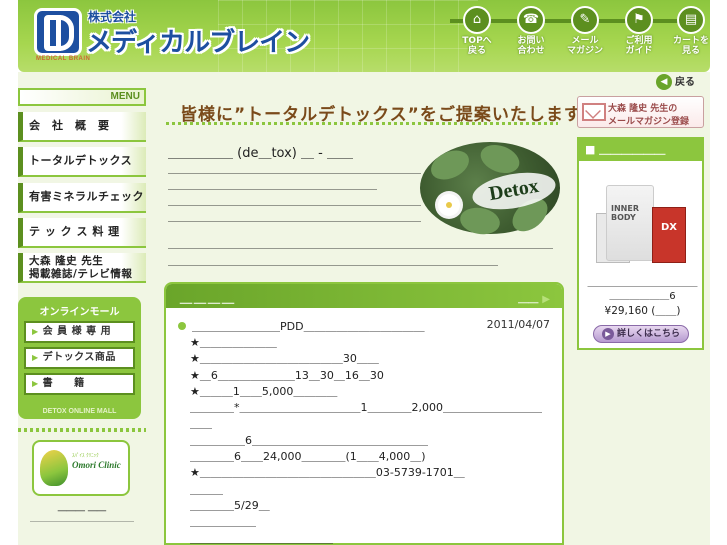 The image size is (727, 545). Describe the element at coordinates (642, 225) in the screenshot. I see `product-image: INNER BODY DX` at that location.